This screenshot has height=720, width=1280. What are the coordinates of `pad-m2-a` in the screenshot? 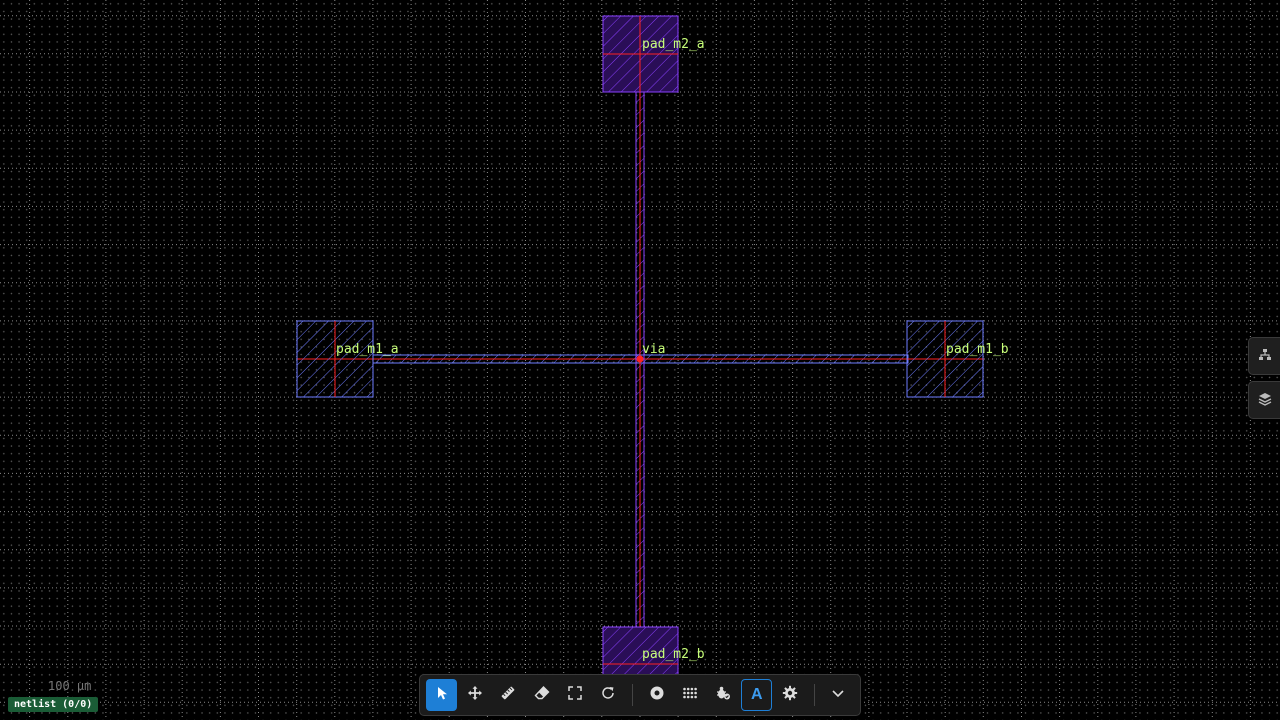 It's located at (640, 54).